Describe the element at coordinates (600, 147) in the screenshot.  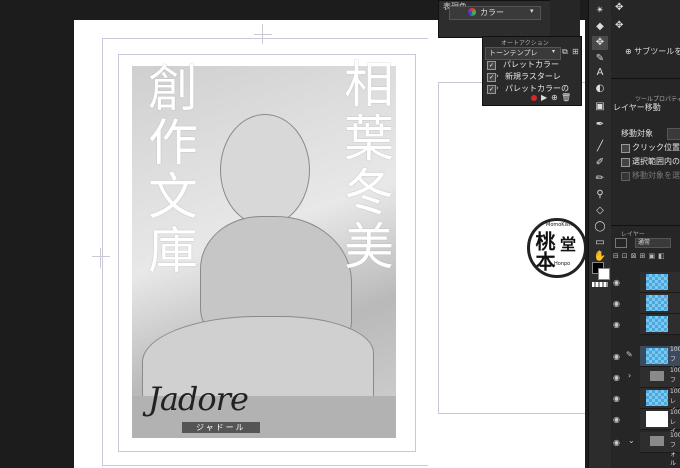
I see `brush-icon: ╱` at that location.